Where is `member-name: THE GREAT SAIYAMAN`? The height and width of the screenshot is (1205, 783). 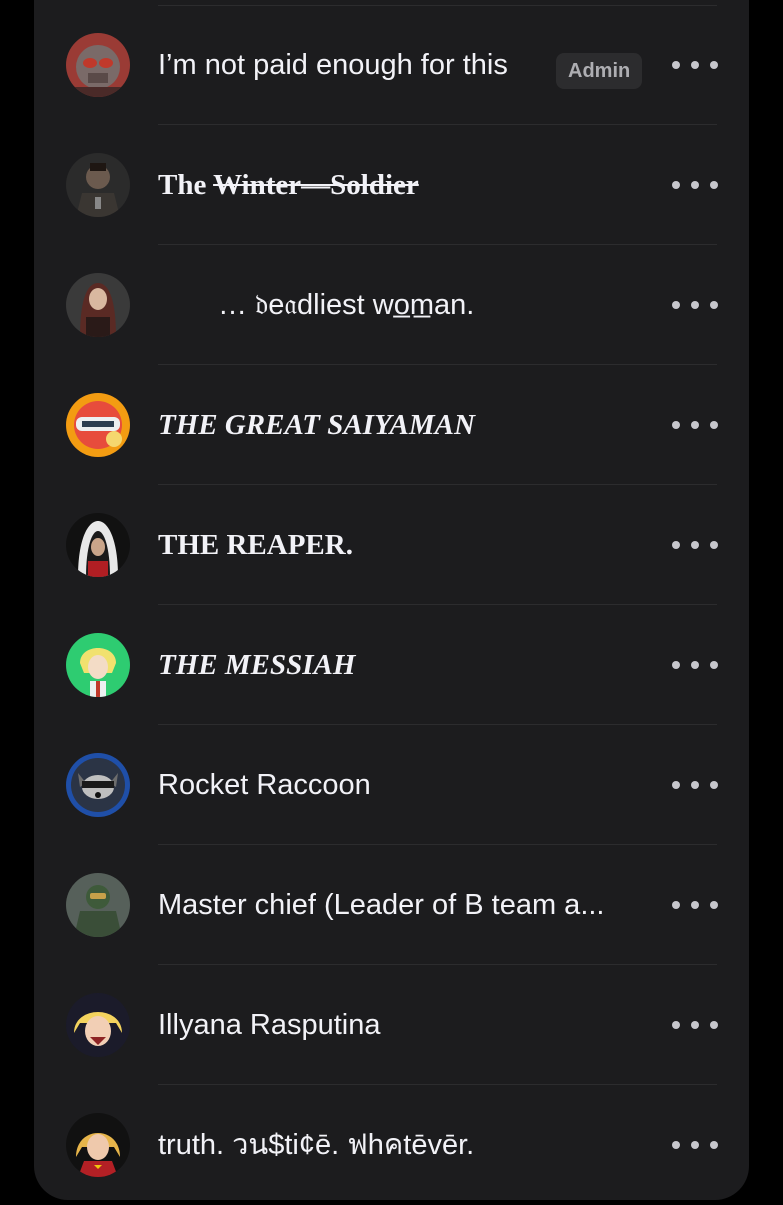 member-name: THE GREAT SAIYAMAN is located at coordinates (316, 425).